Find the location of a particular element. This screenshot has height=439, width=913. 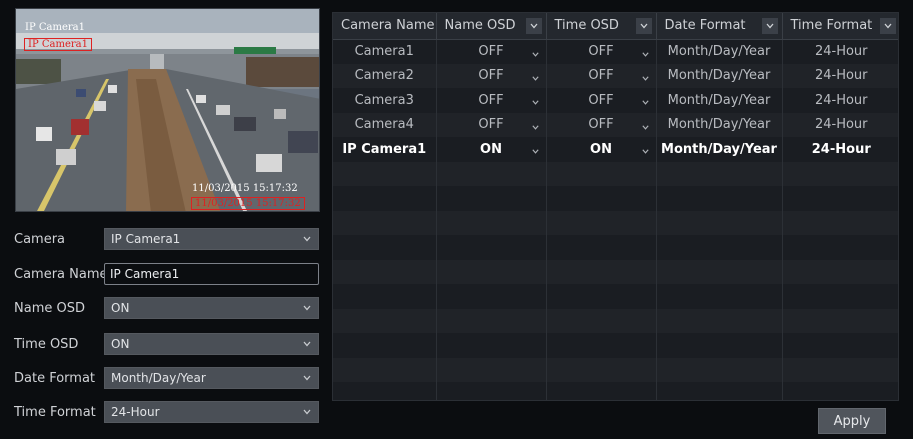

table-cell: Camera1 is located at coordinates (385, 51).